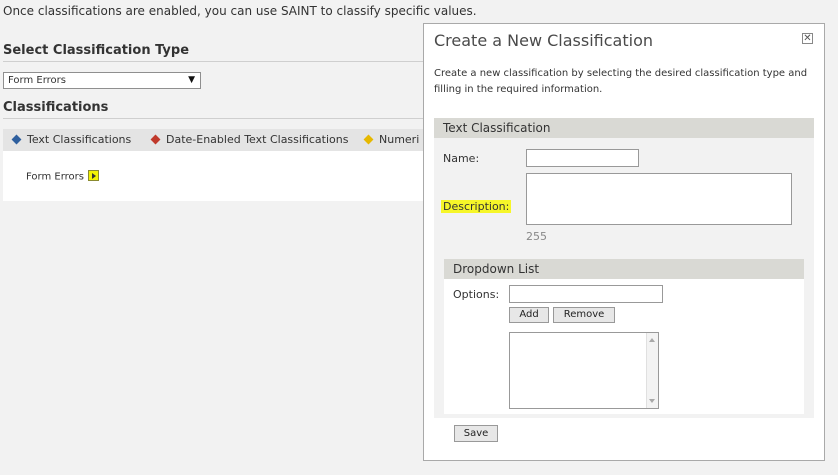 The height and width of the screenshot is (475, 838). I want to click on expand-arrow-icon, so click(93, 175).